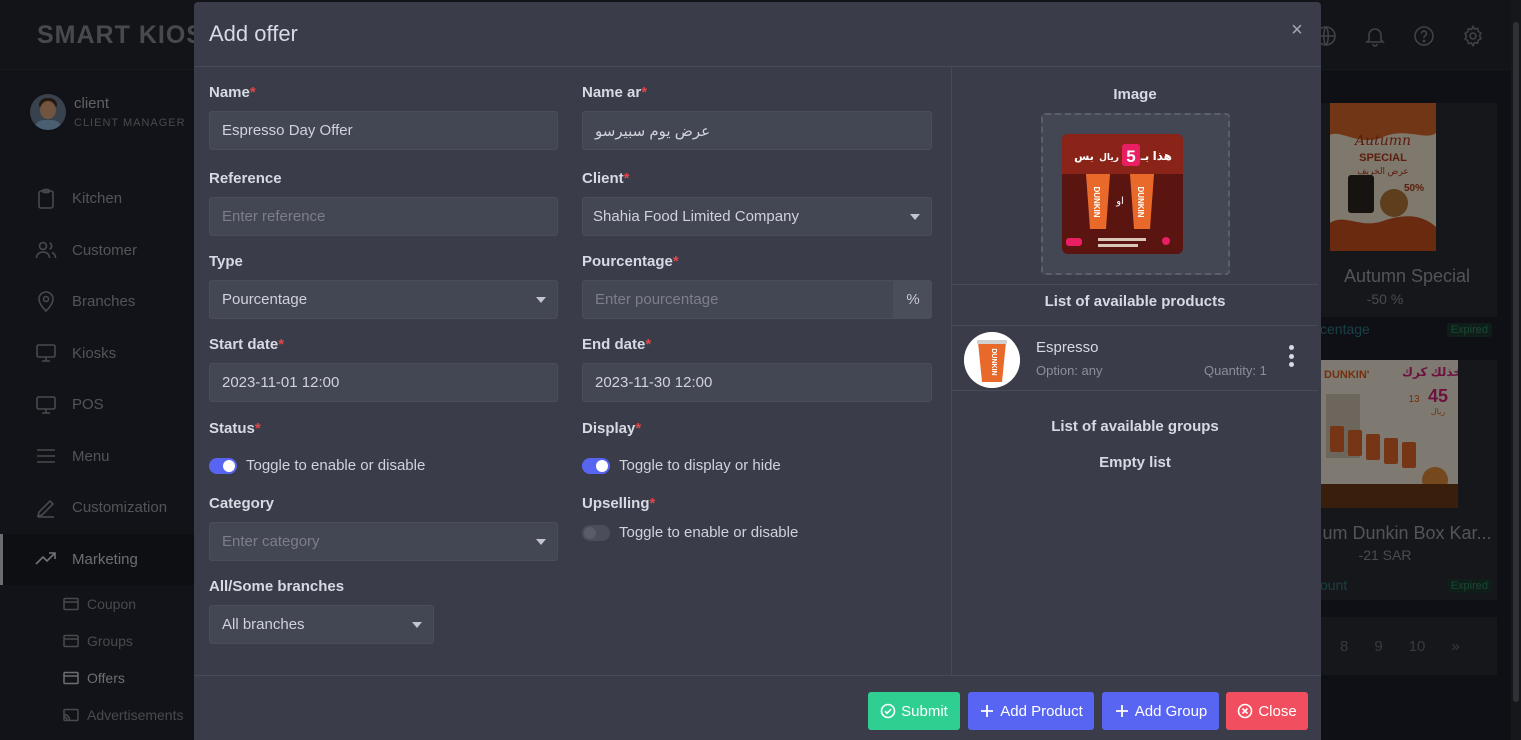 The height and width of the screenshot is (740, 1521). I want to click on groups-empty-text: Empty list, so click(1135, 462).